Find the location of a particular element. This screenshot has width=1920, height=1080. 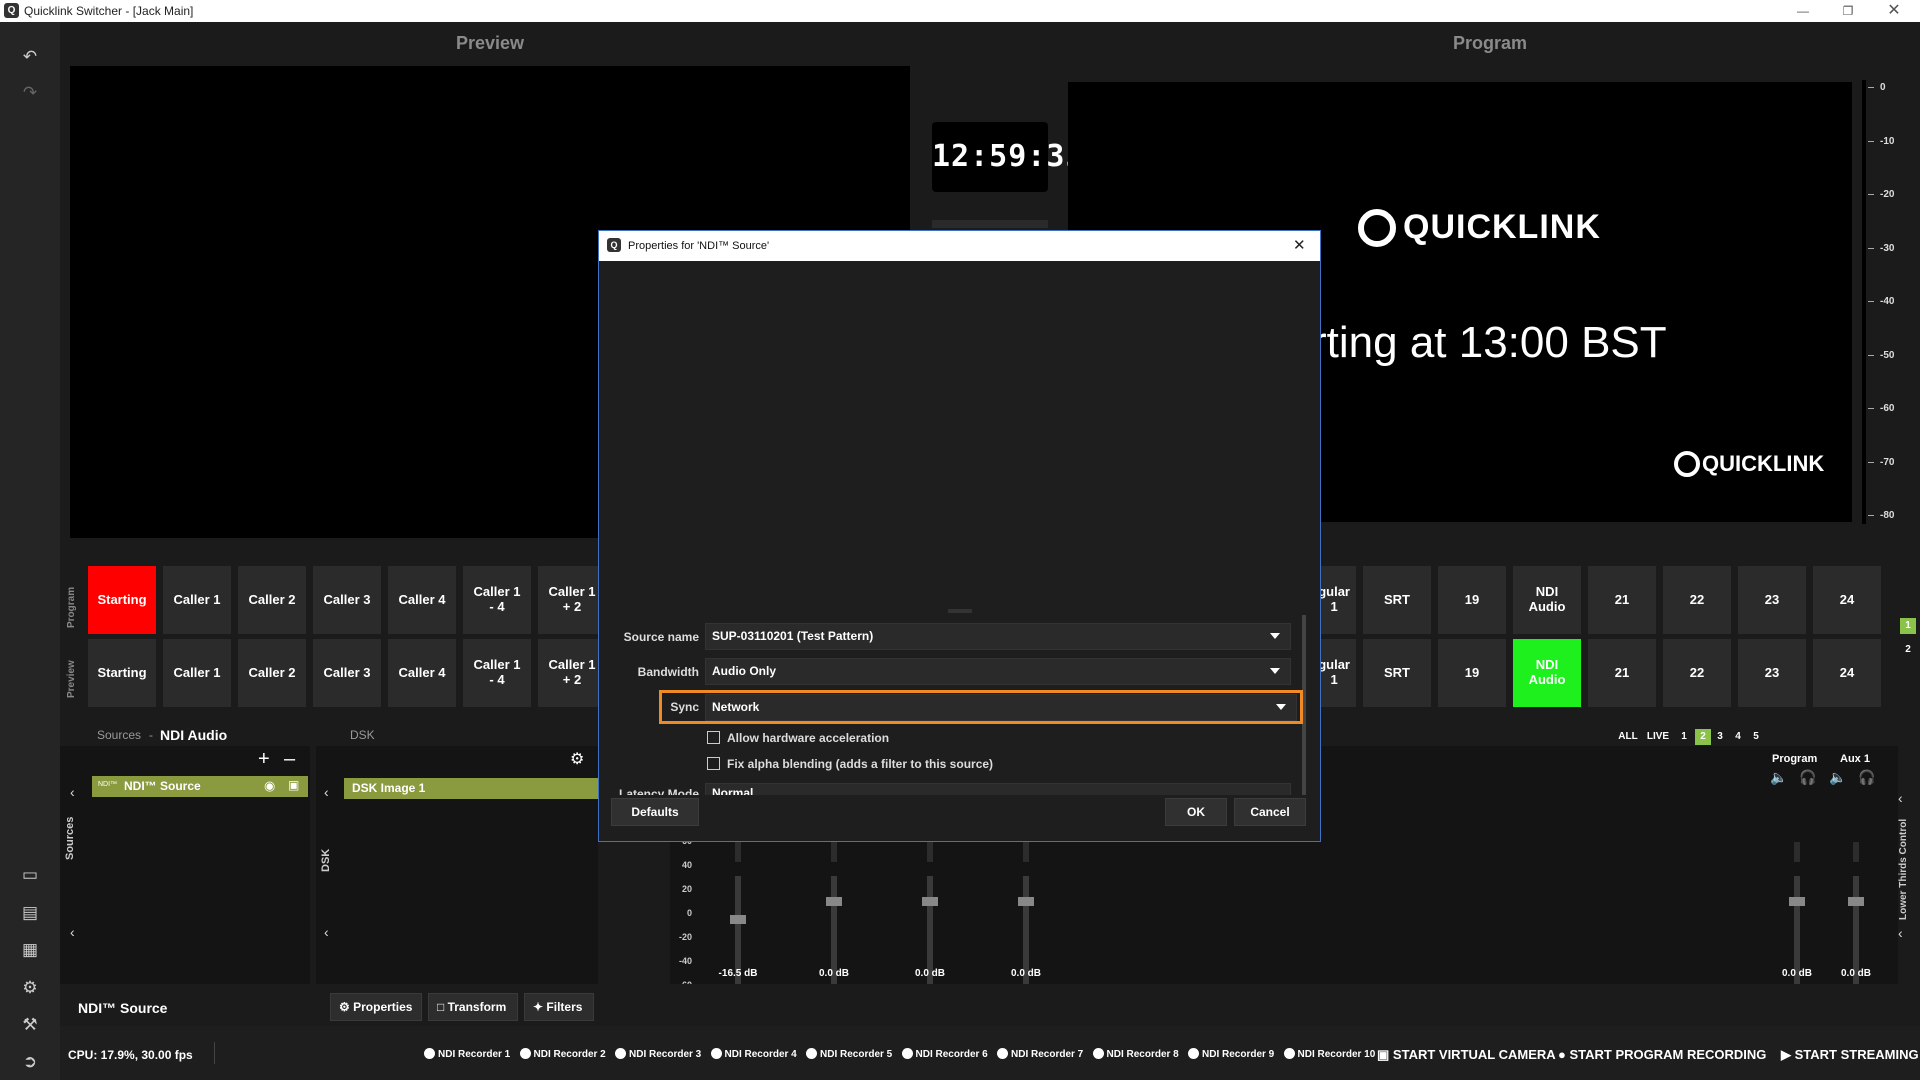

filters-button: ✦ Filters is located at coordinates (559, 1007).